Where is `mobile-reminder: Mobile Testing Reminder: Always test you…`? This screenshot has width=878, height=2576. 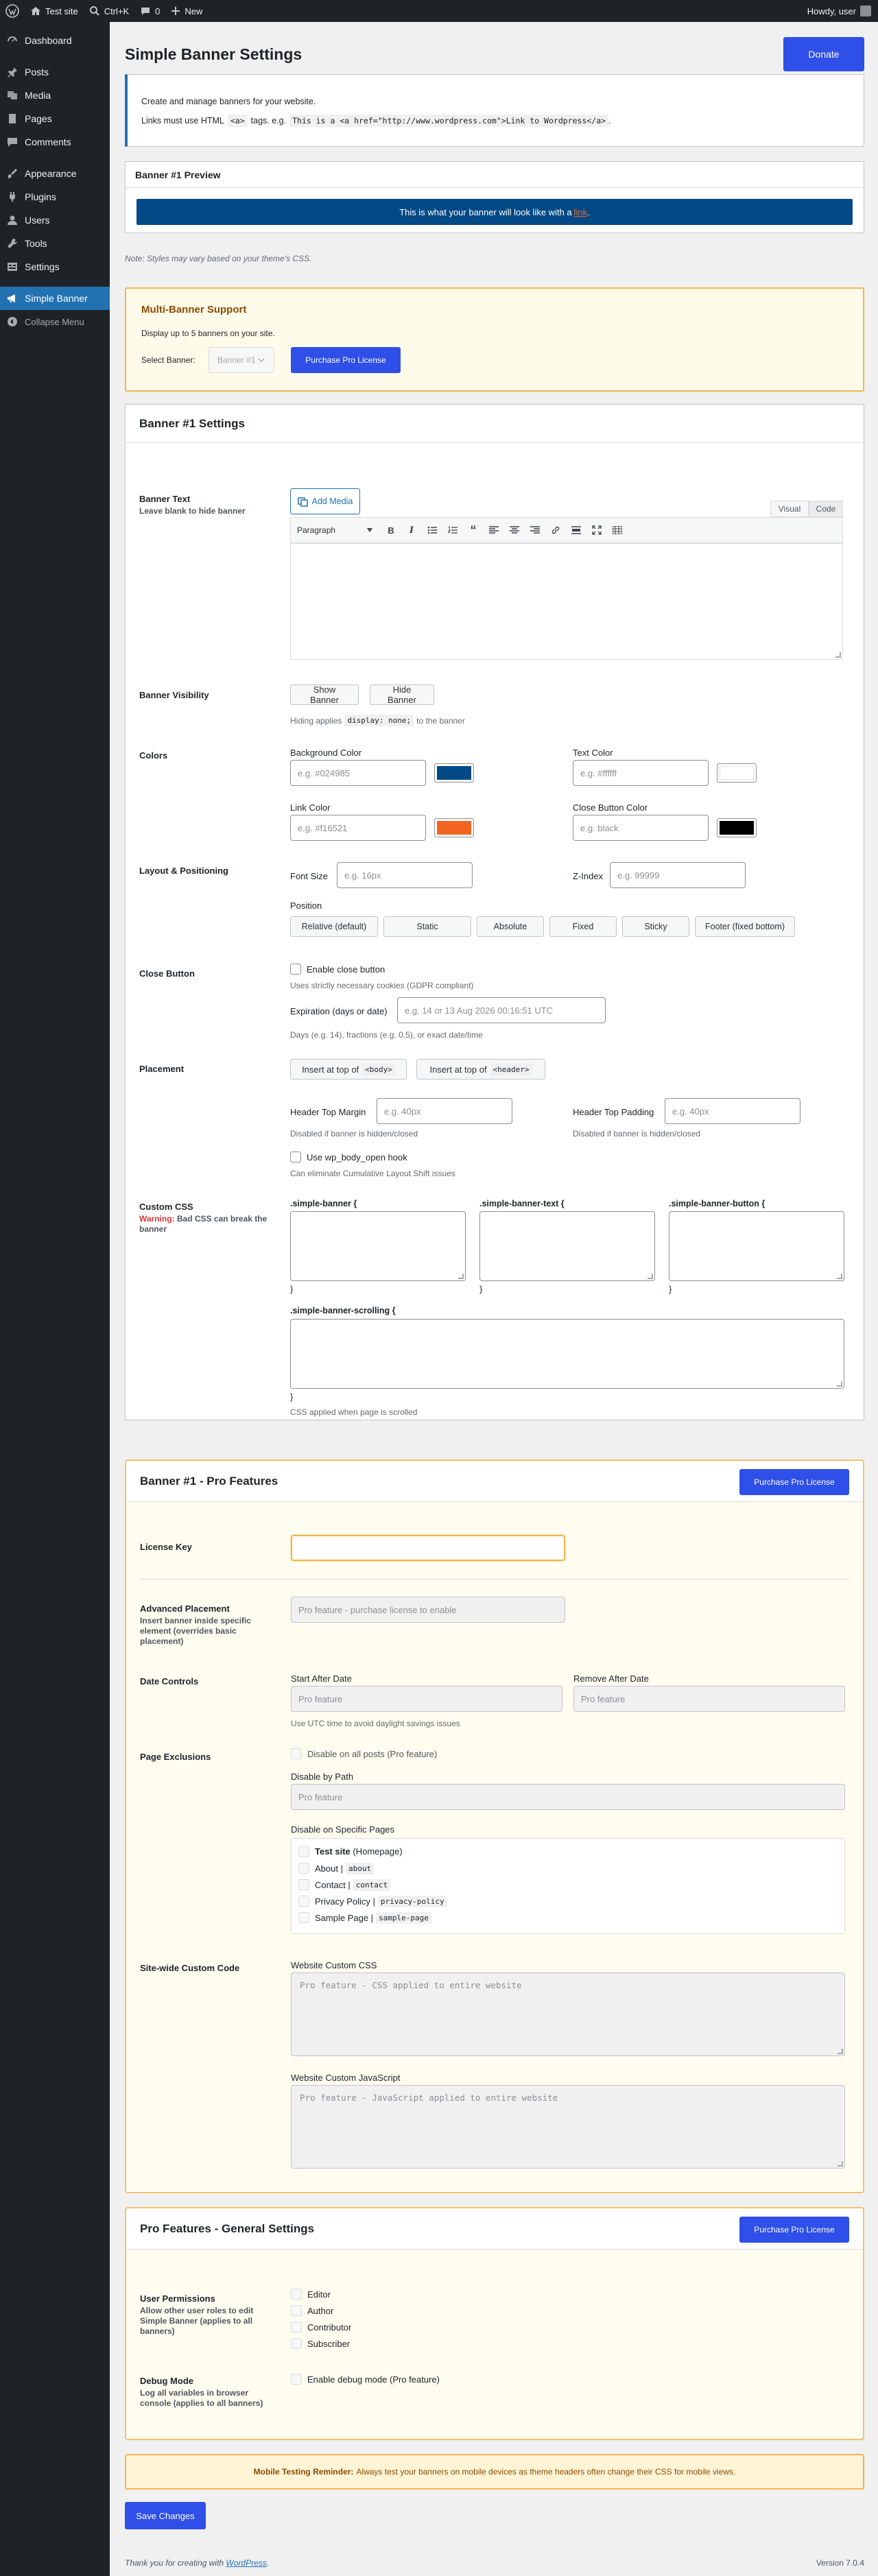 mobile-reminder: Mobile Testing Reminder: Always test you… is located at coordinates (495, 2472).